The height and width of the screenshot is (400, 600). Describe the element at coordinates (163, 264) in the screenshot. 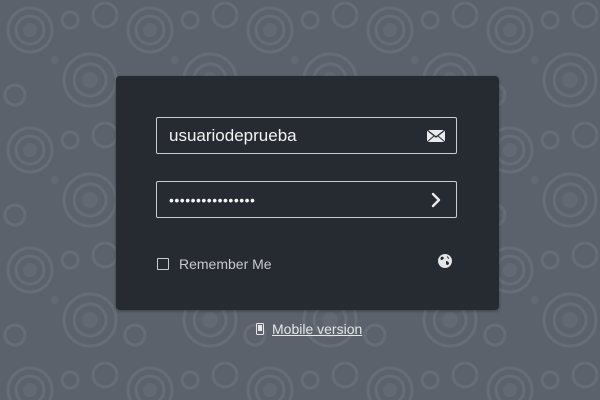

I see `remember-checkbox` at that location.